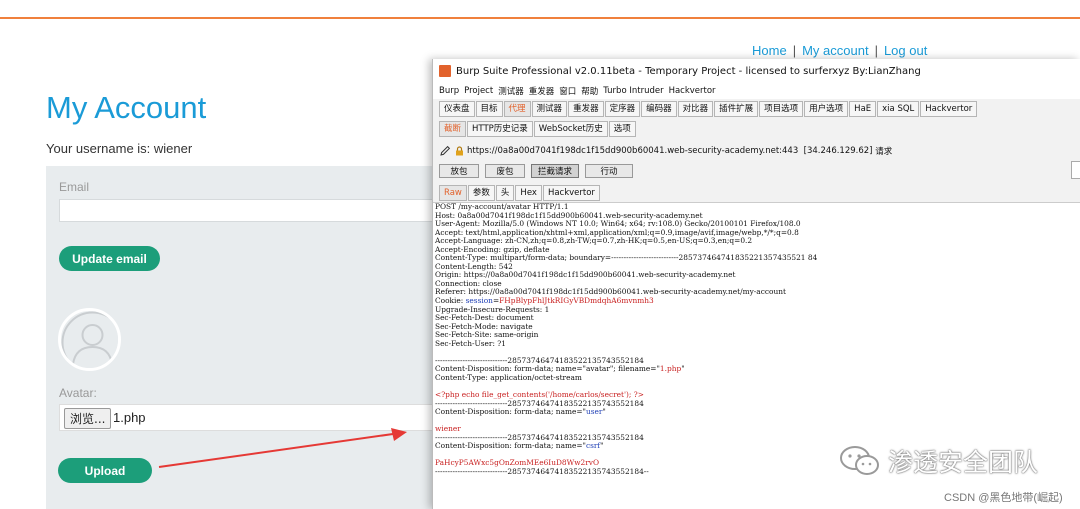 This screenshot has height=509, width=1080. What do you see at coordinates (453, 193) in the screenshot?
I see `view-tab-0: Raw` at bounding box center [453, 193].